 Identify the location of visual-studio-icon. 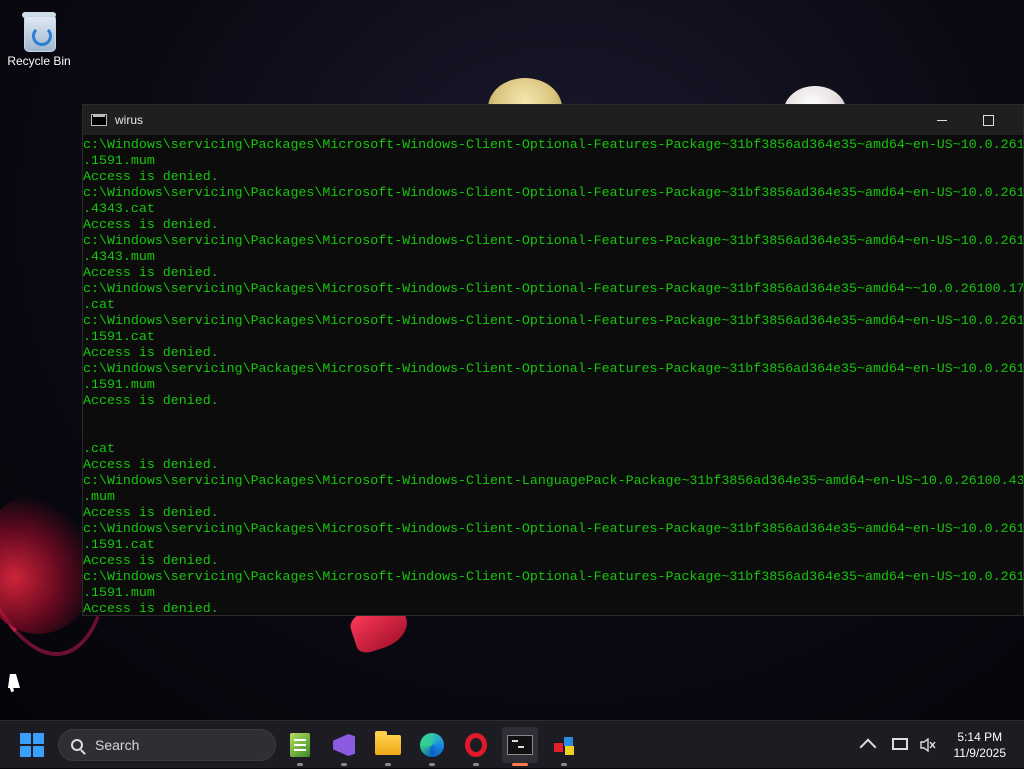
(344, 745).